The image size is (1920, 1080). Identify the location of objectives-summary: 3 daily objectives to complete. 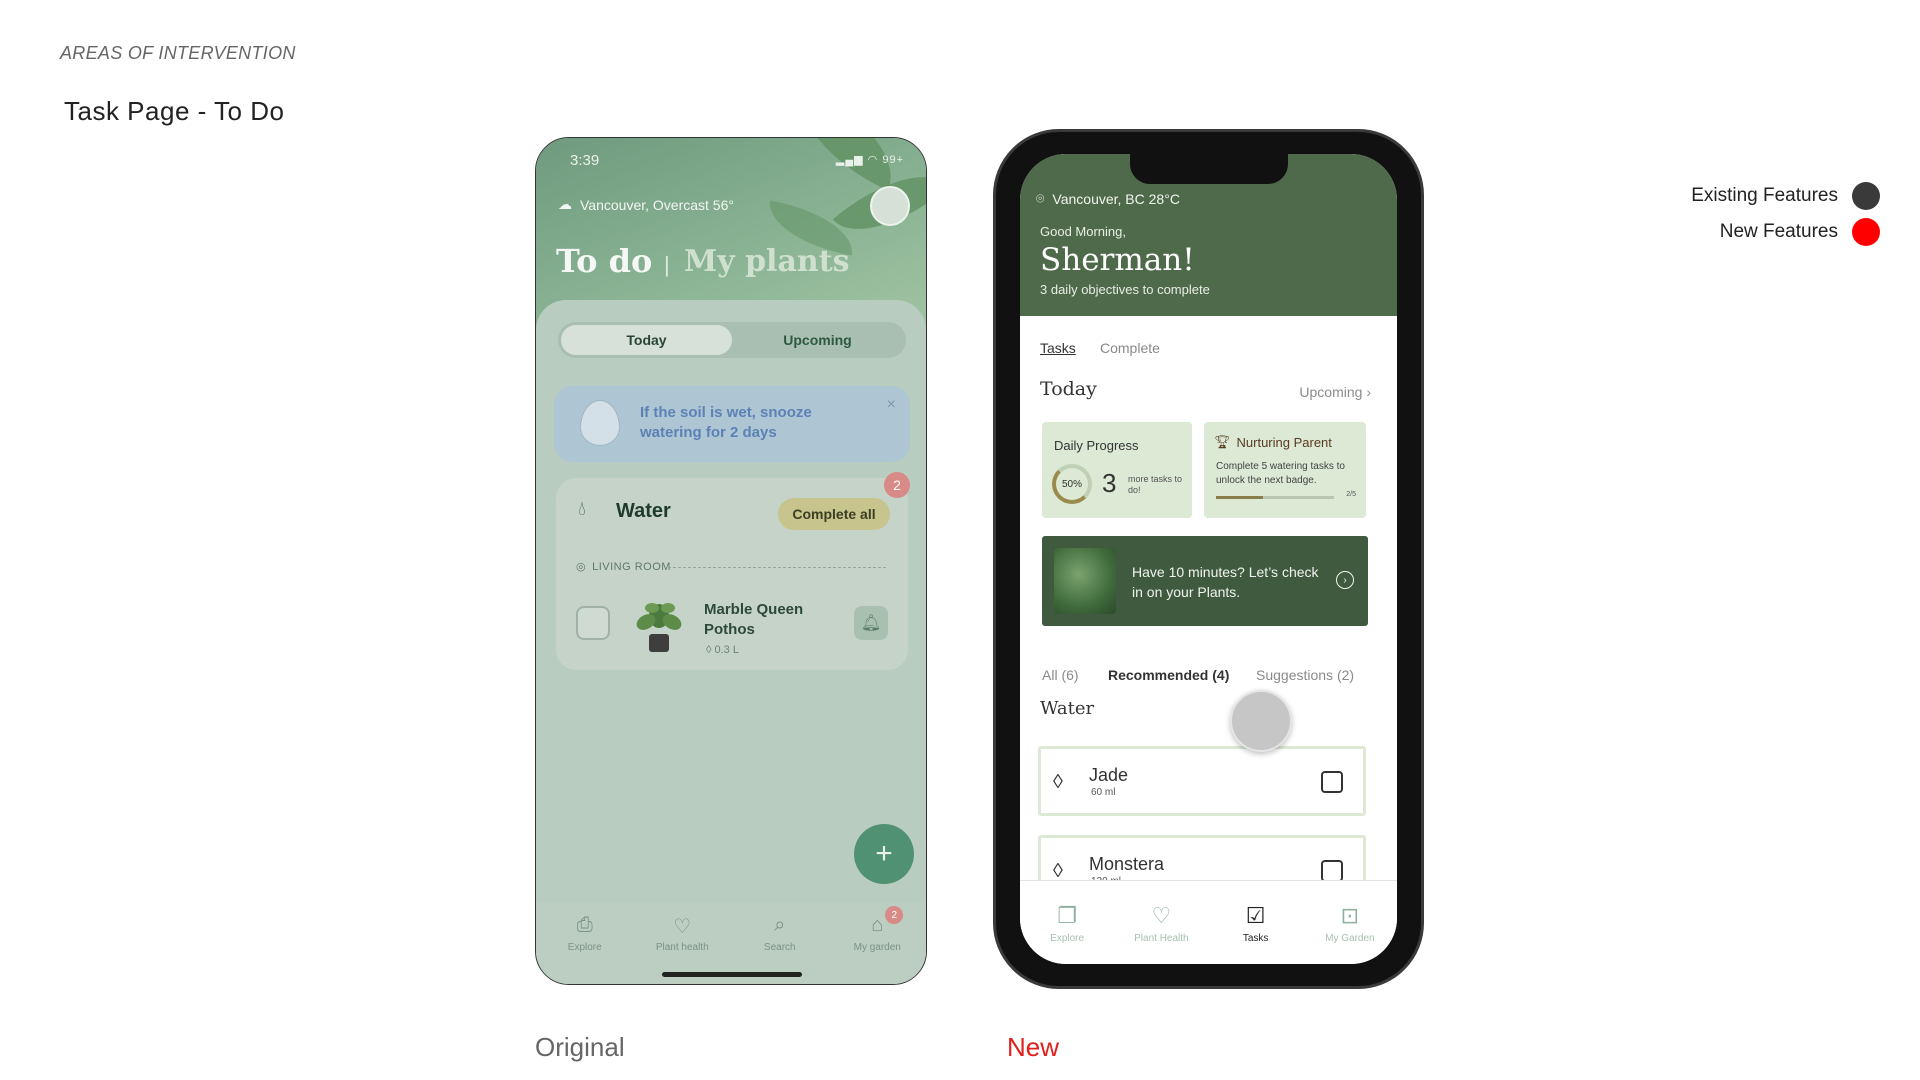
(1125, 289).